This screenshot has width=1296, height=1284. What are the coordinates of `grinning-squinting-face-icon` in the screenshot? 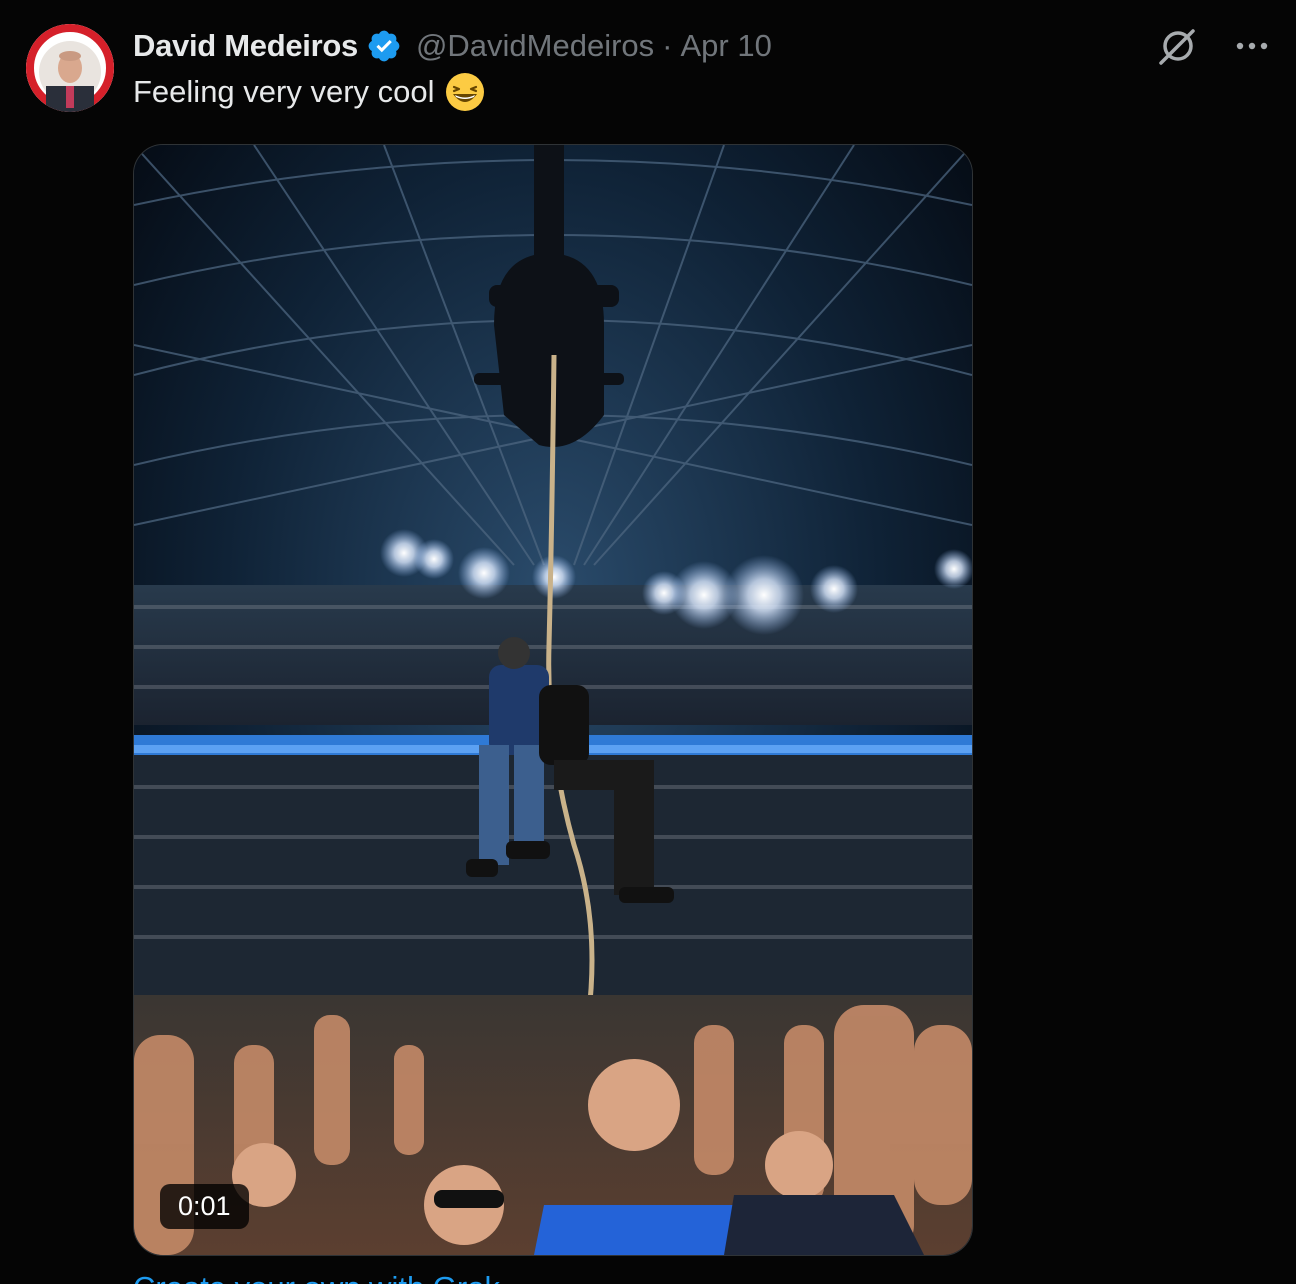 It's located at (465, 92).